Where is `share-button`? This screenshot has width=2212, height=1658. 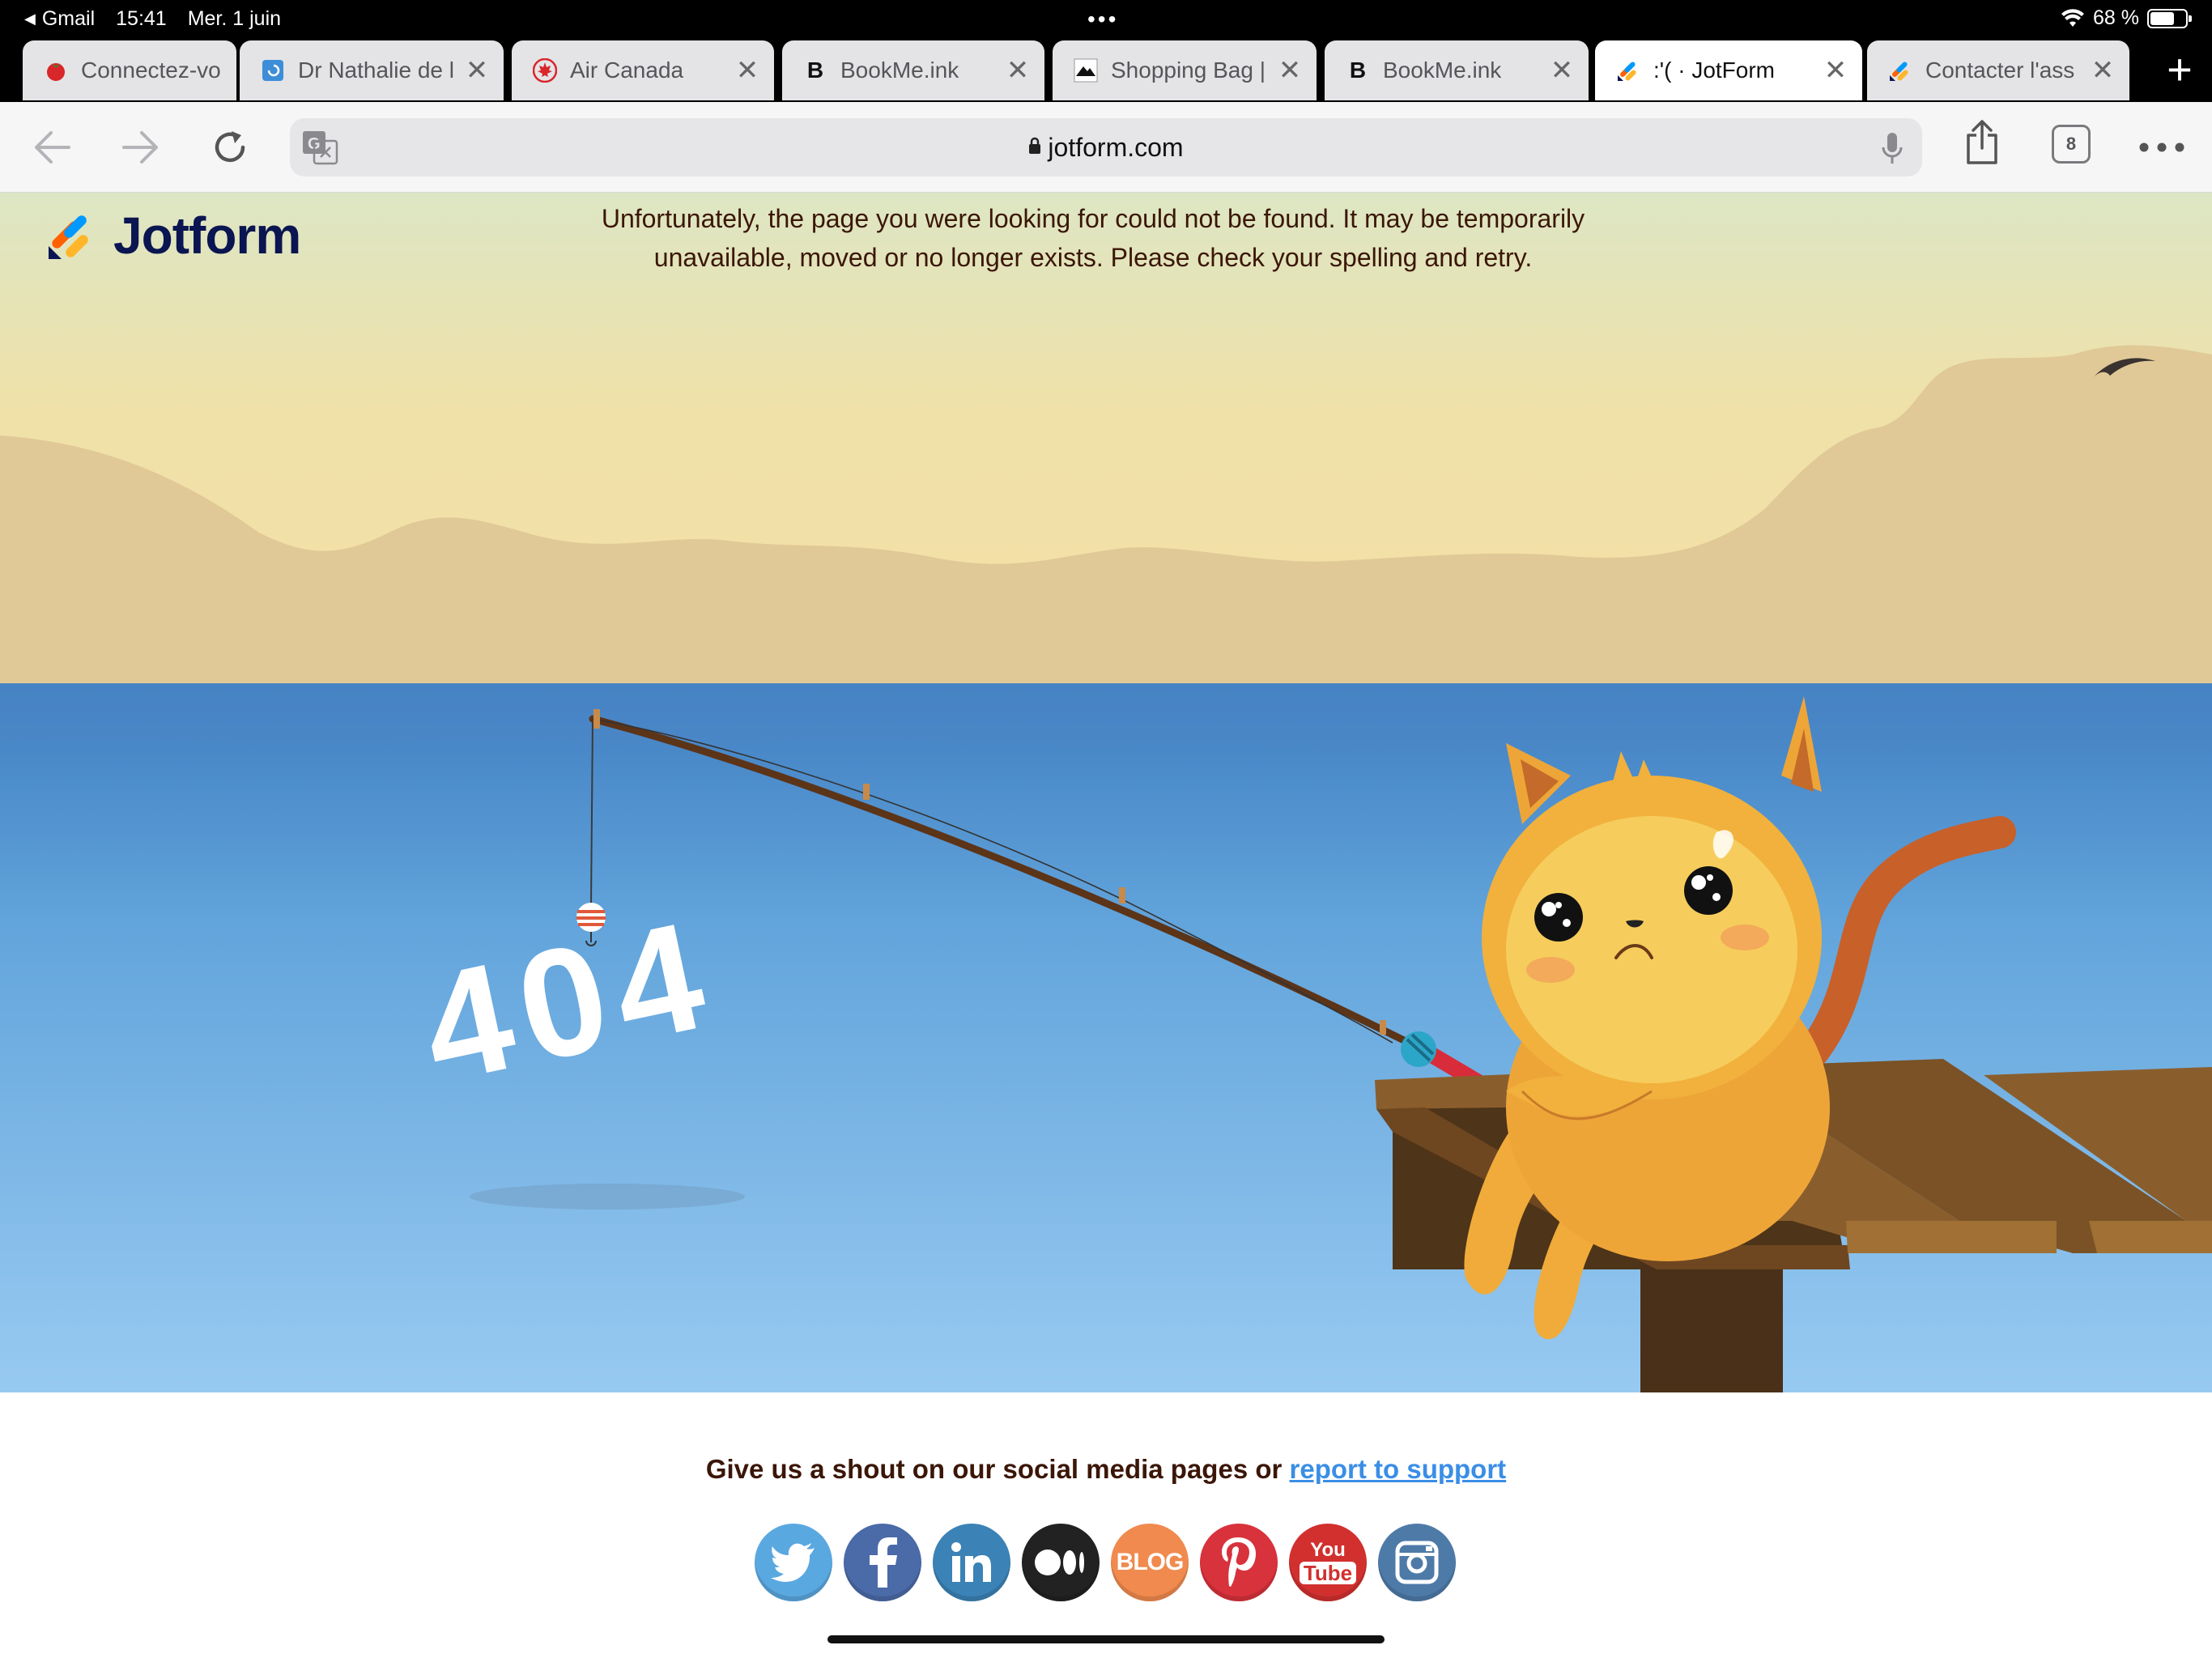
share-button is located at coordinates (1982, 142).